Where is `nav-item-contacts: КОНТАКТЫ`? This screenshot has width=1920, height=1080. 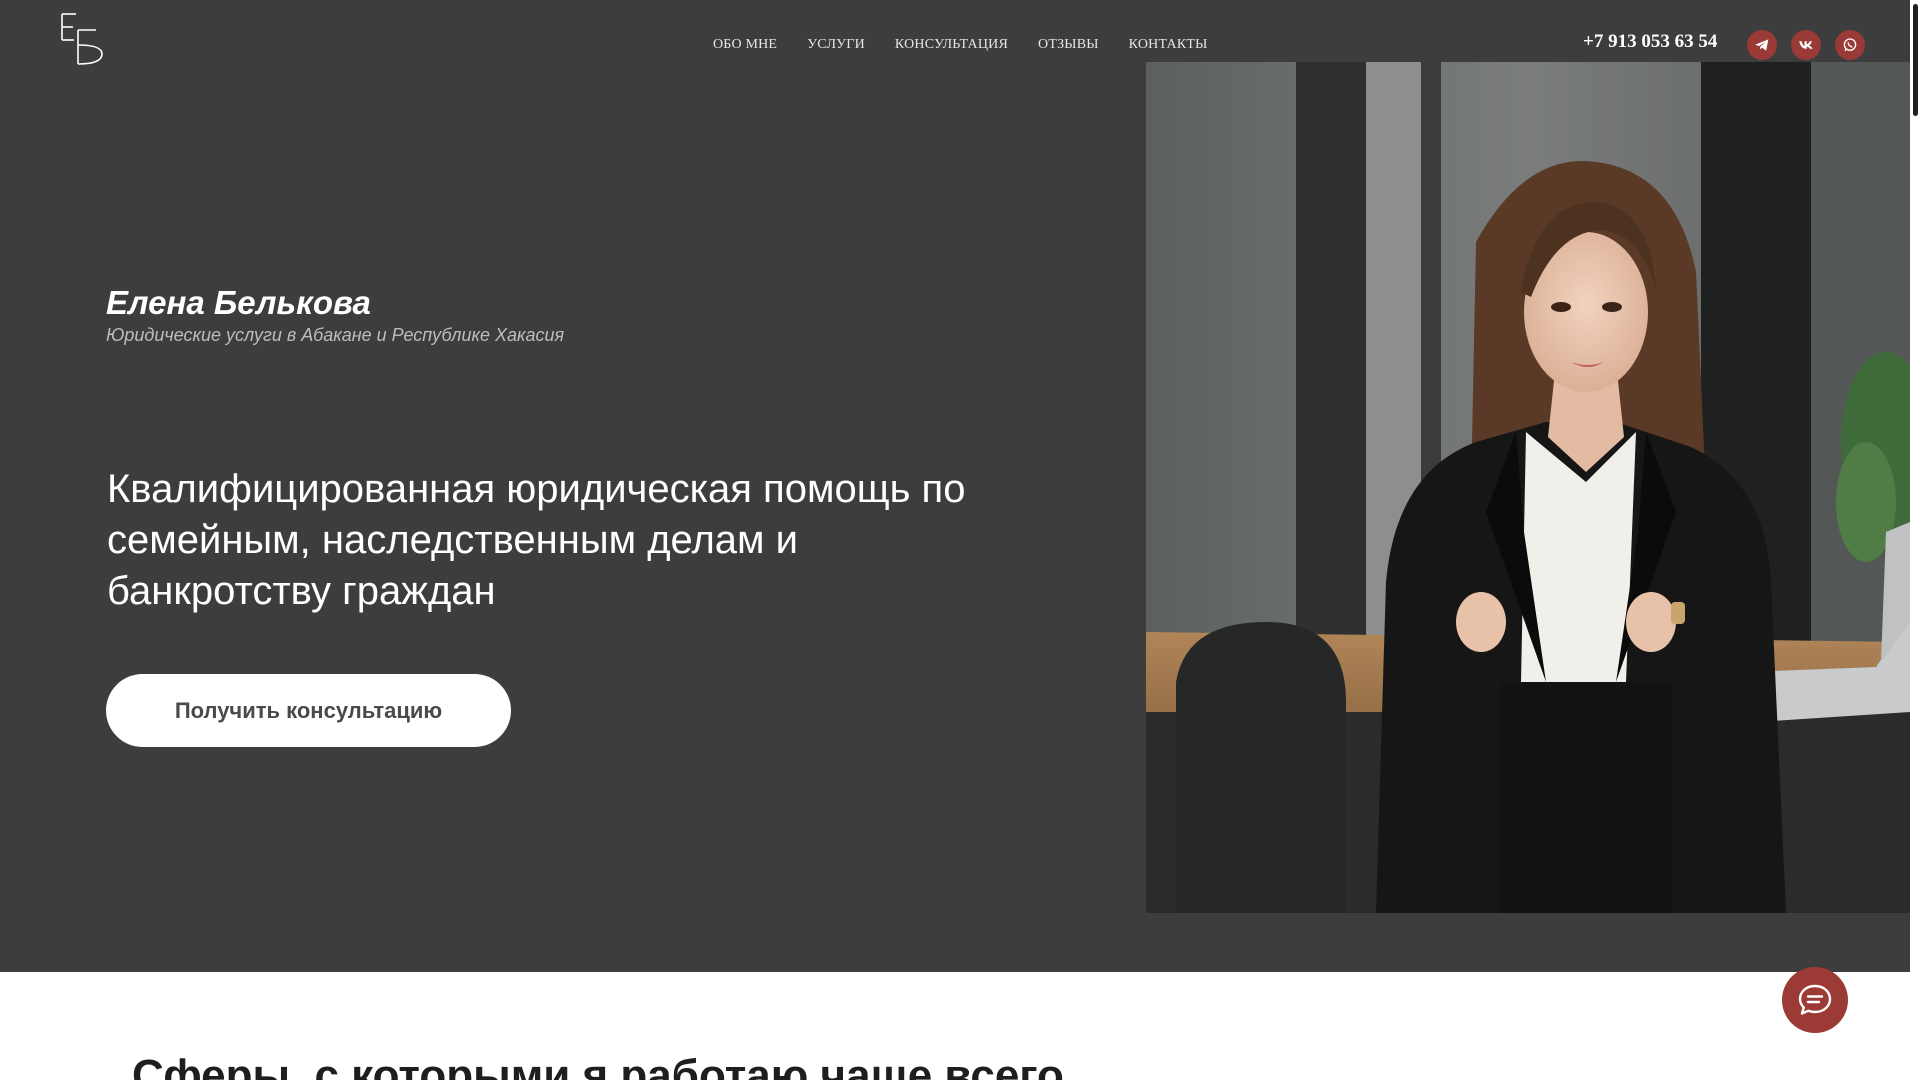 nav-item-contacts: КОНТАКТЫ is located at coordinates (1168, 45).